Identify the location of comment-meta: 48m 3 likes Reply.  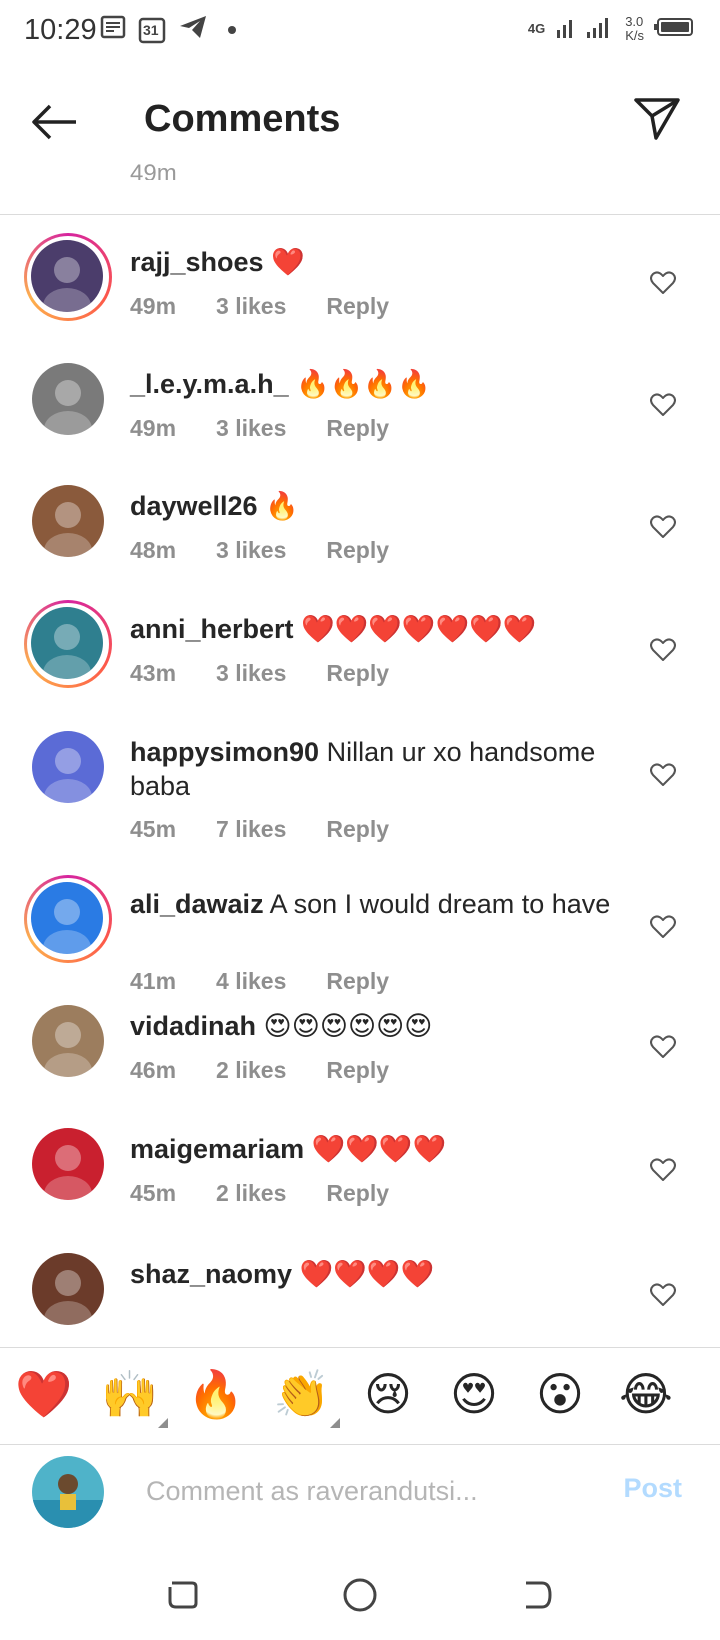
(279, 550).